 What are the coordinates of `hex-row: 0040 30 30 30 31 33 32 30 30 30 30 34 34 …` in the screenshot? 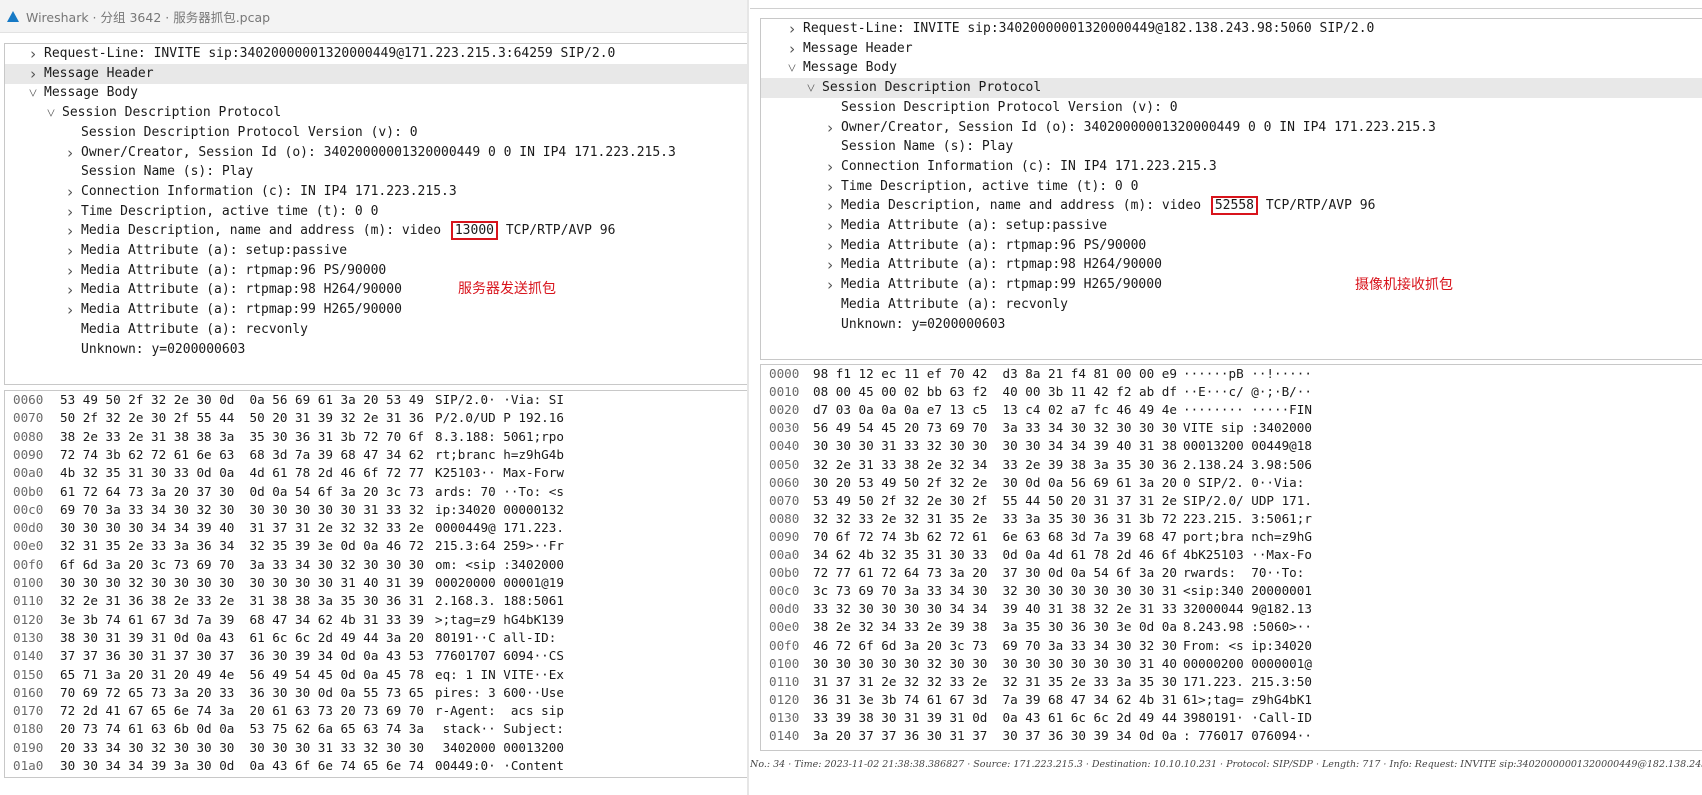 It's located at (1231, 446).